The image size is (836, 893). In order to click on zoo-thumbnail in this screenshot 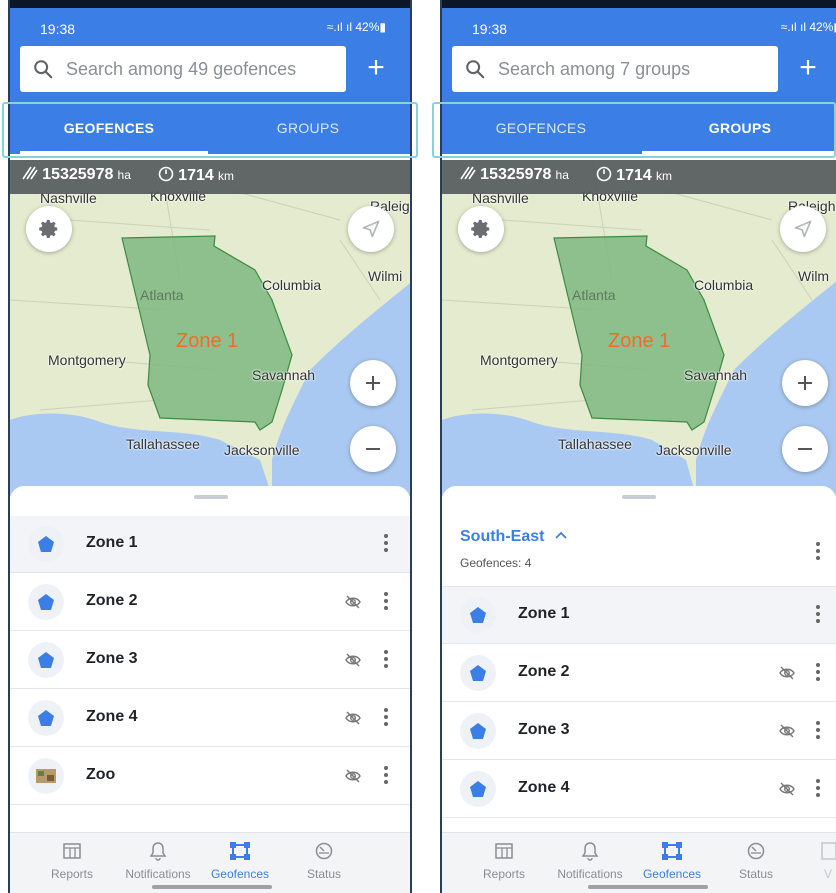, I will do `click(46, 776)`.